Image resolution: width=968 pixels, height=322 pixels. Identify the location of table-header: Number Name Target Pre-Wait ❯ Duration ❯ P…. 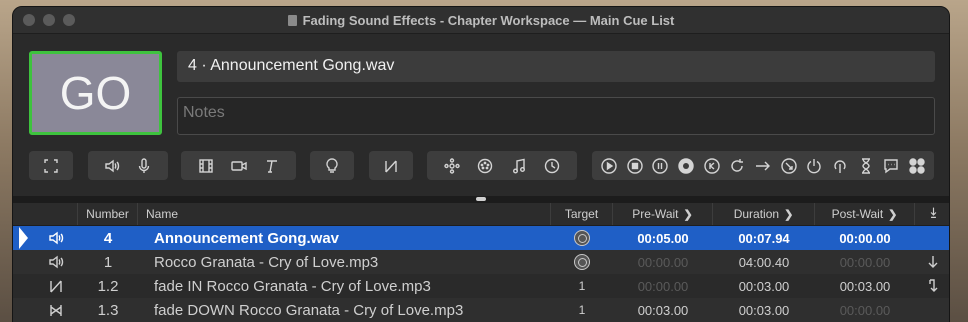
(481, 214).